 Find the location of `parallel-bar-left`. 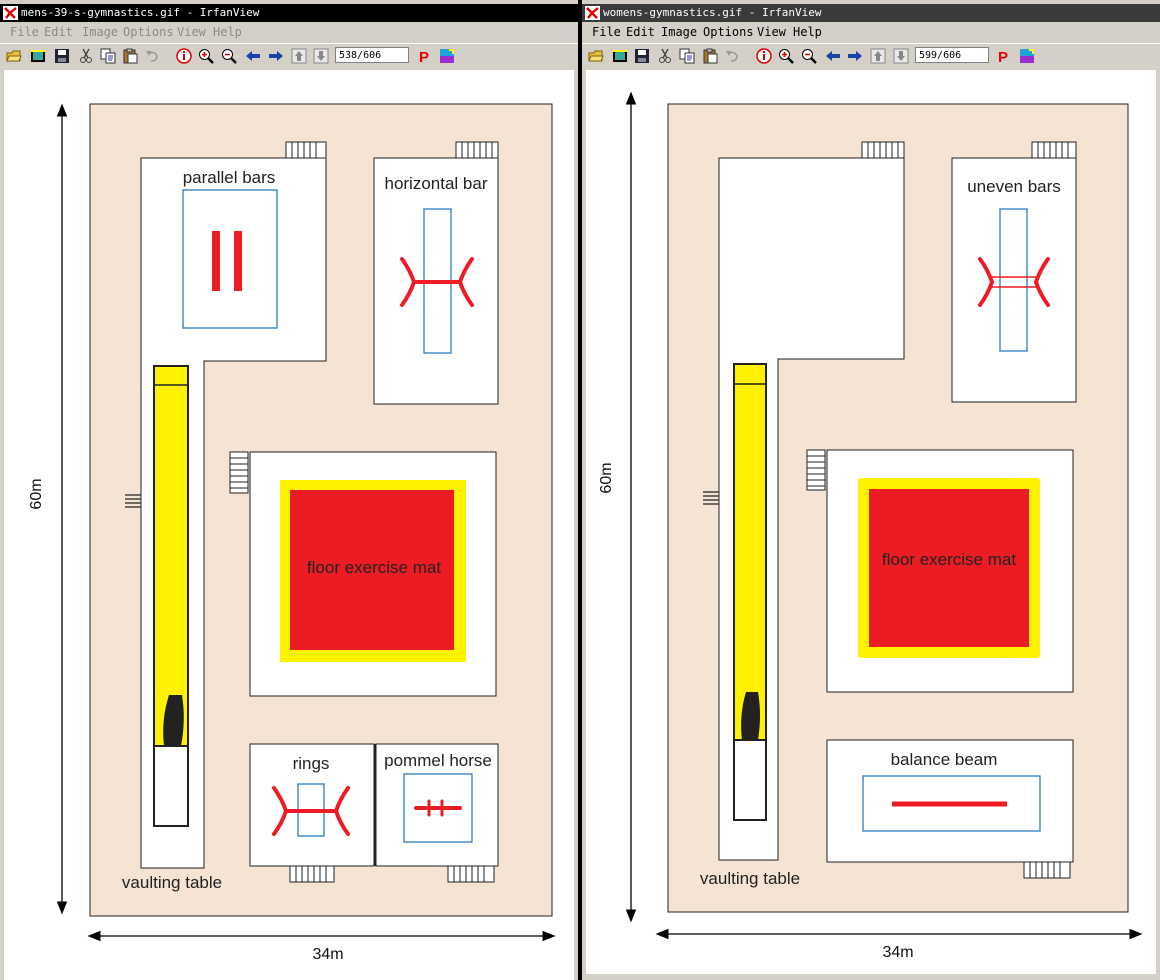

parallel-bar-left is located at coordinates (216, 261).